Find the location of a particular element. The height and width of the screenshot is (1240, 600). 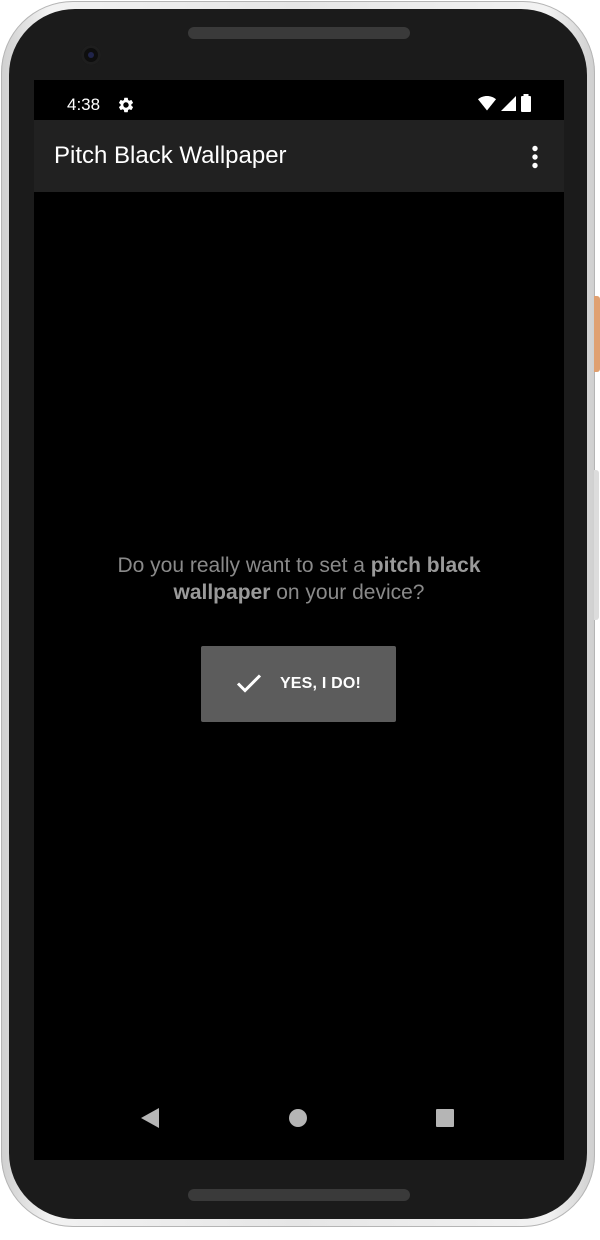

status-bar: 4:38 is located at coordinates (299, 100).